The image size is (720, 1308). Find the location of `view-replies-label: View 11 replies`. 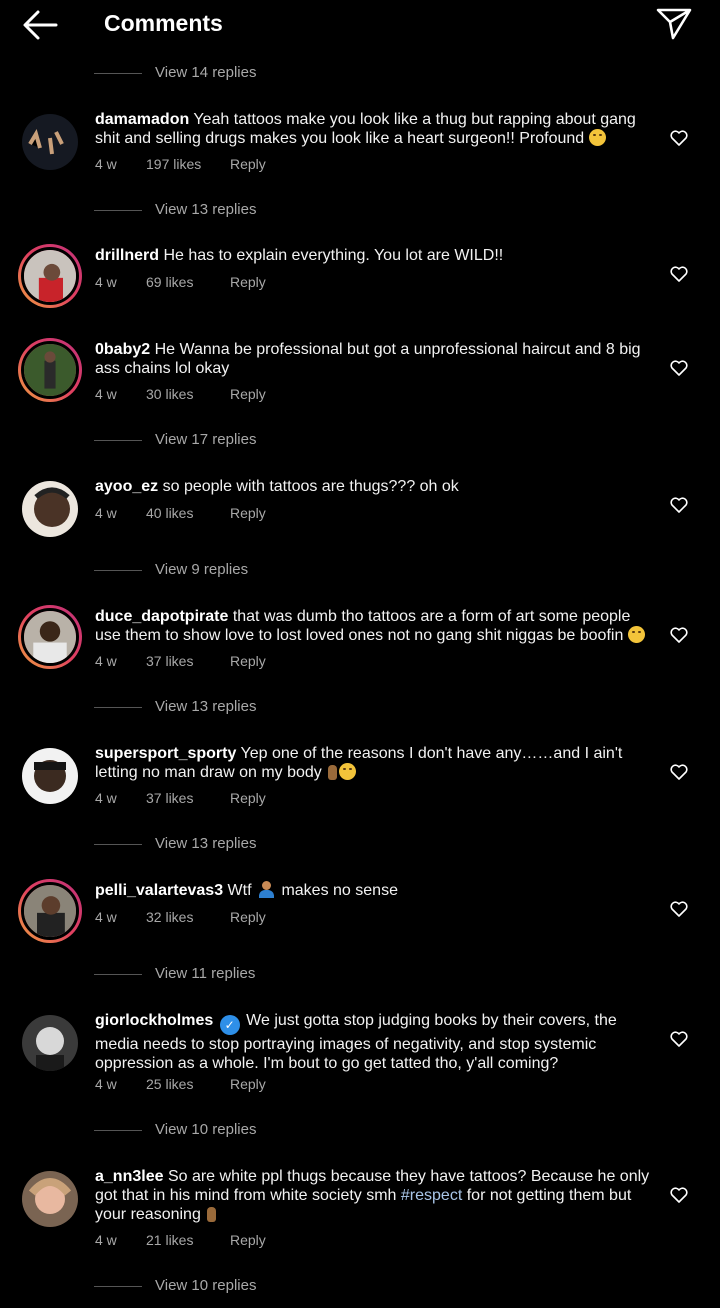

view-replies-label: View 11 replies is located at coordinates (205, 973).